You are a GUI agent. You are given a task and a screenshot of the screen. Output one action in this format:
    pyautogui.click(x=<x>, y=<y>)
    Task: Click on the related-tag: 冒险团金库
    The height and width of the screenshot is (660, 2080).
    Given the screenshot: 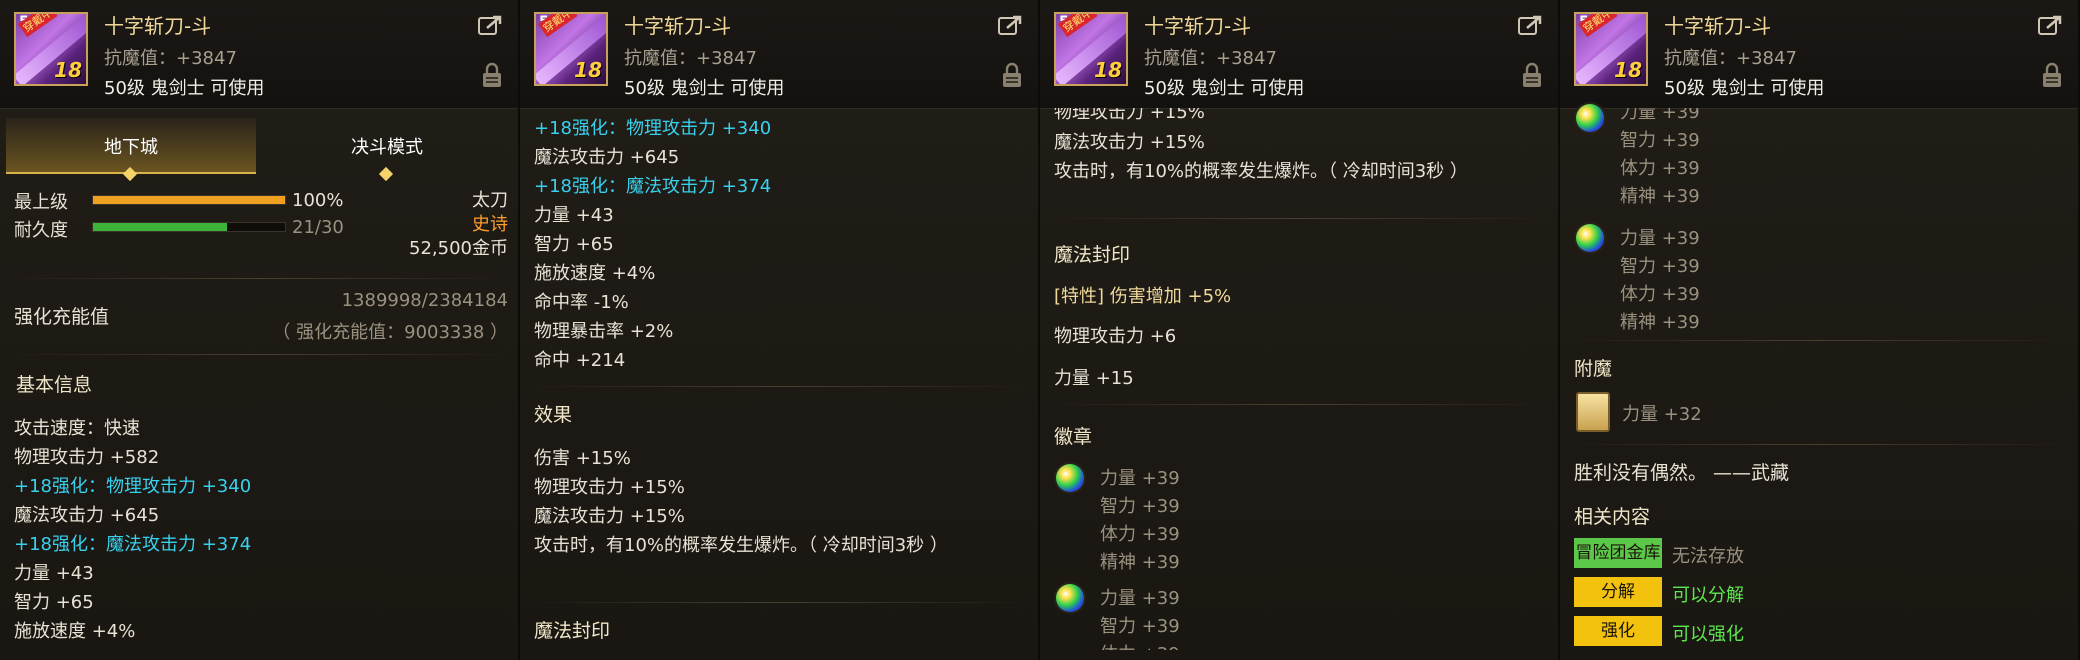 What is the action you would take?
    pyautogui.click(x=1618, y=553)
    